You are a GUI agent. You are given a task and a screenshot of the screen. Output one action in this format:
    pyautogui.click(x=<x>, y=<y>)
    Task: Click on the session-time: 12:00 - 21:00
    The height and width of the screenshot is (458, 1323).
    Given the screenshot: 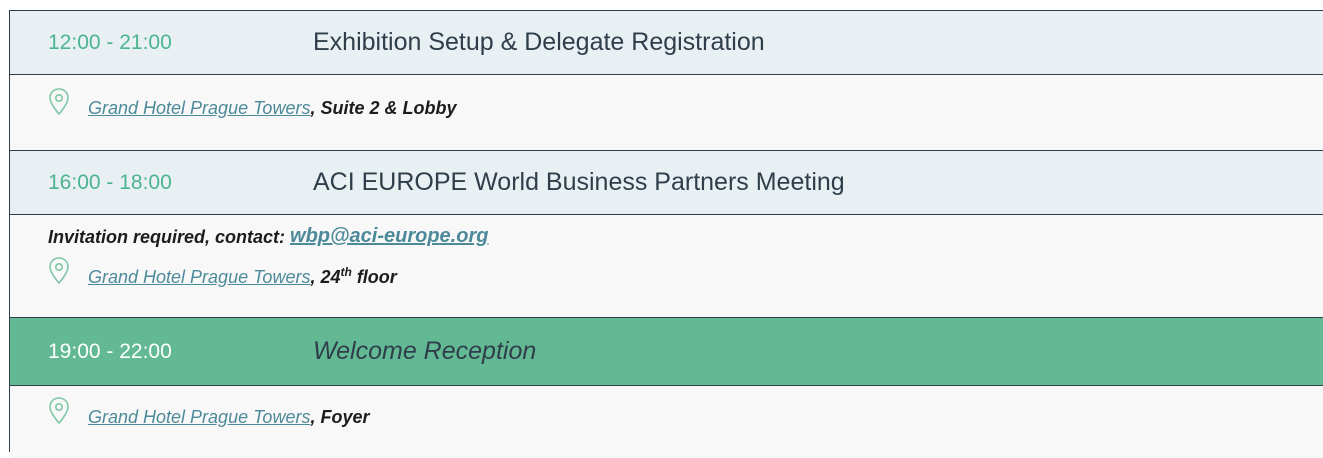 What is the action you would take?
    pyautogui.click(x=110, y=42)
    